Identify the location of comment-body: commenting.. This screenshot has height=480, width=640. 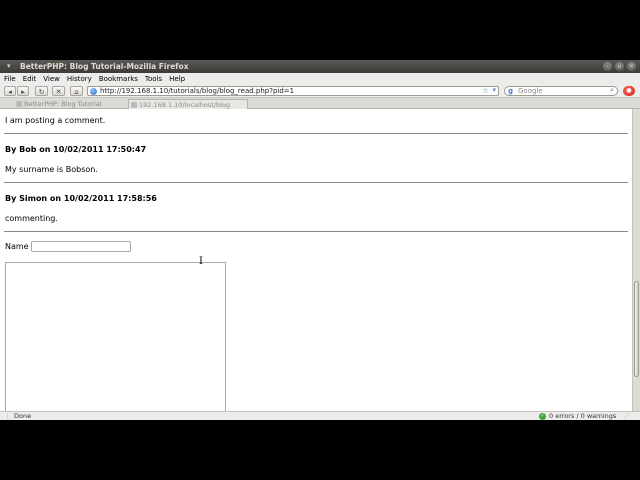
(31, 218).